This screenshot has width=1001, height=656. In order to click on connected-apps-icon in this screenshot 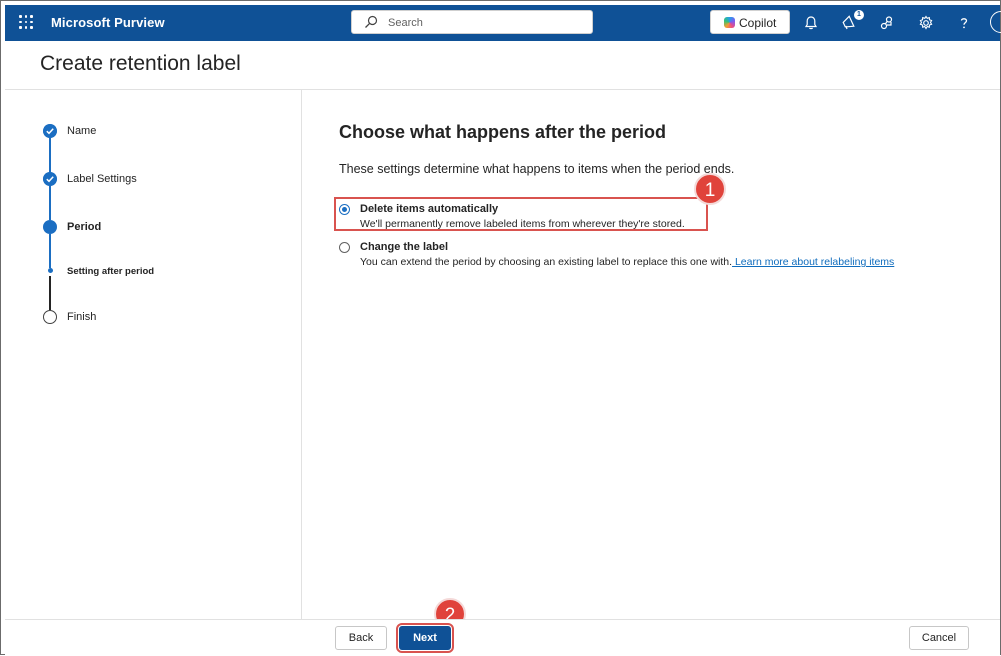, I will do `click(887, 23)`.